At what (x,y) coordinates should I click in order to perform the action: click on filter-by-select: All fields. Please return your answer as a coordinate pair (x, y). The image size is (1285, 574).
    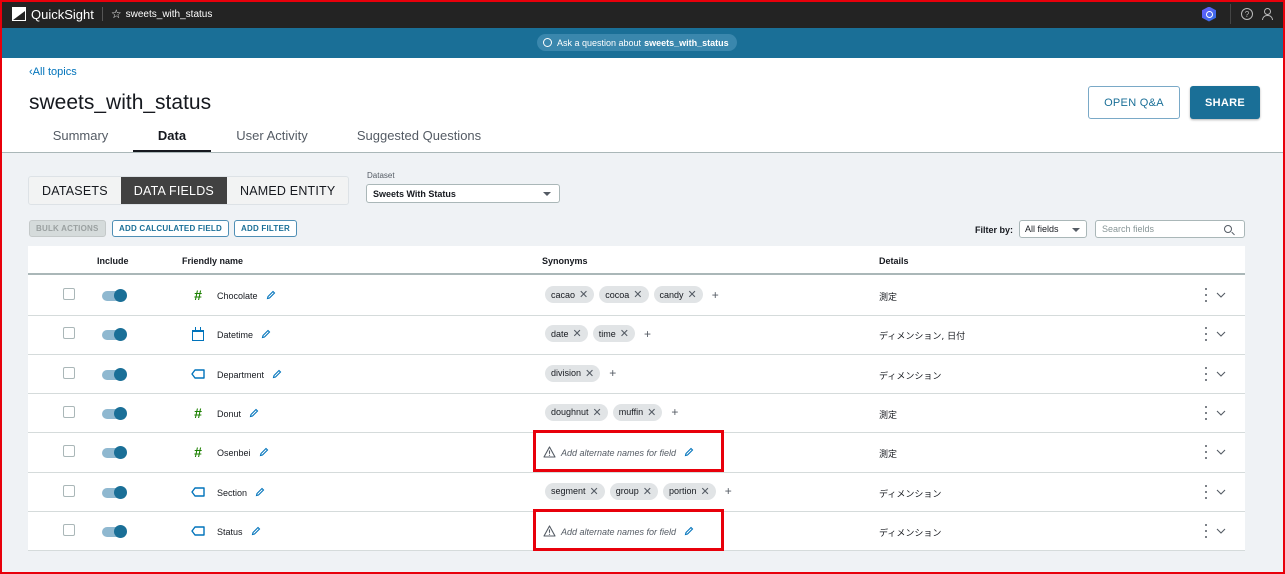
    Looking at the image, I should click on (1053, 229).